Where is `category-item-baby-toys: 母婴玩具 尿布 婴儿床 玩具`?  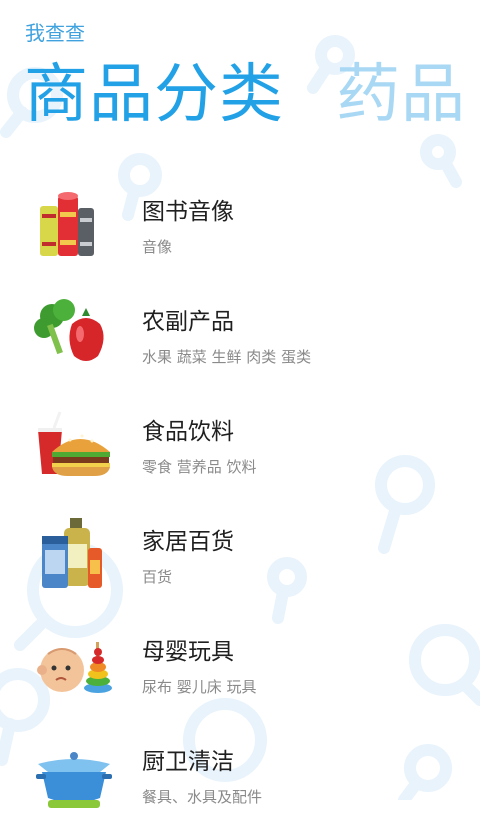
category-item-baby-toys: 母婴玩具 尿布 婴儿床 玩具 is located at coordinates (240, 673).